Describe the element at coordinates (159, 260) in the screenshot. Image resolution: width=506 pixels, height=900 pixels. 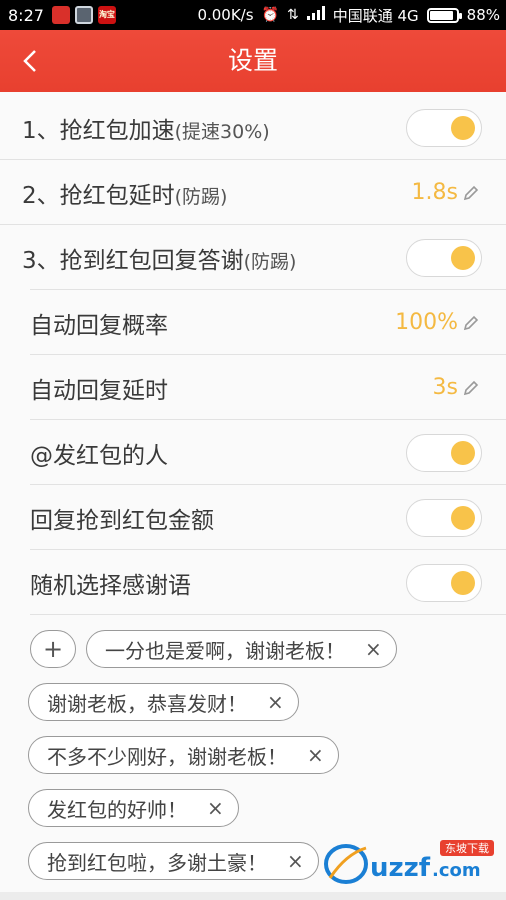
I see `setting-thanks-label: 3、抢到红包回复答谢(防踢)` at that location.